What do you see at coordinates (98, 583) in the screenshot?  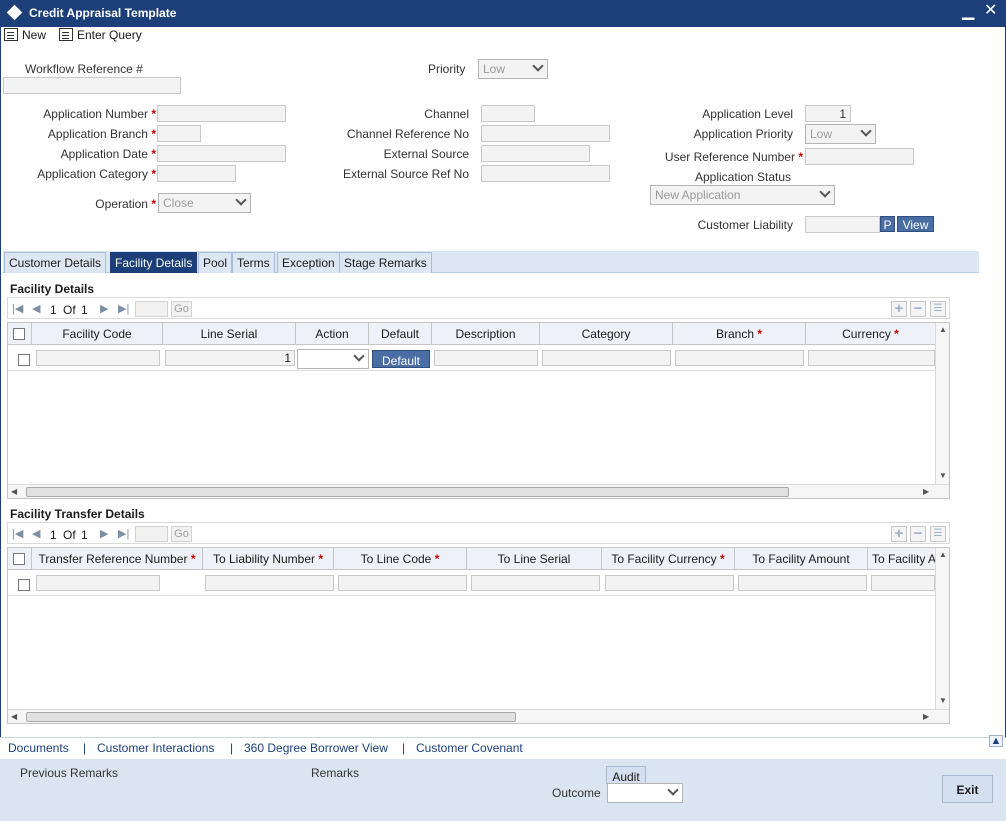 I see `transfer-reference-cell` at bounding box center [98, 583].